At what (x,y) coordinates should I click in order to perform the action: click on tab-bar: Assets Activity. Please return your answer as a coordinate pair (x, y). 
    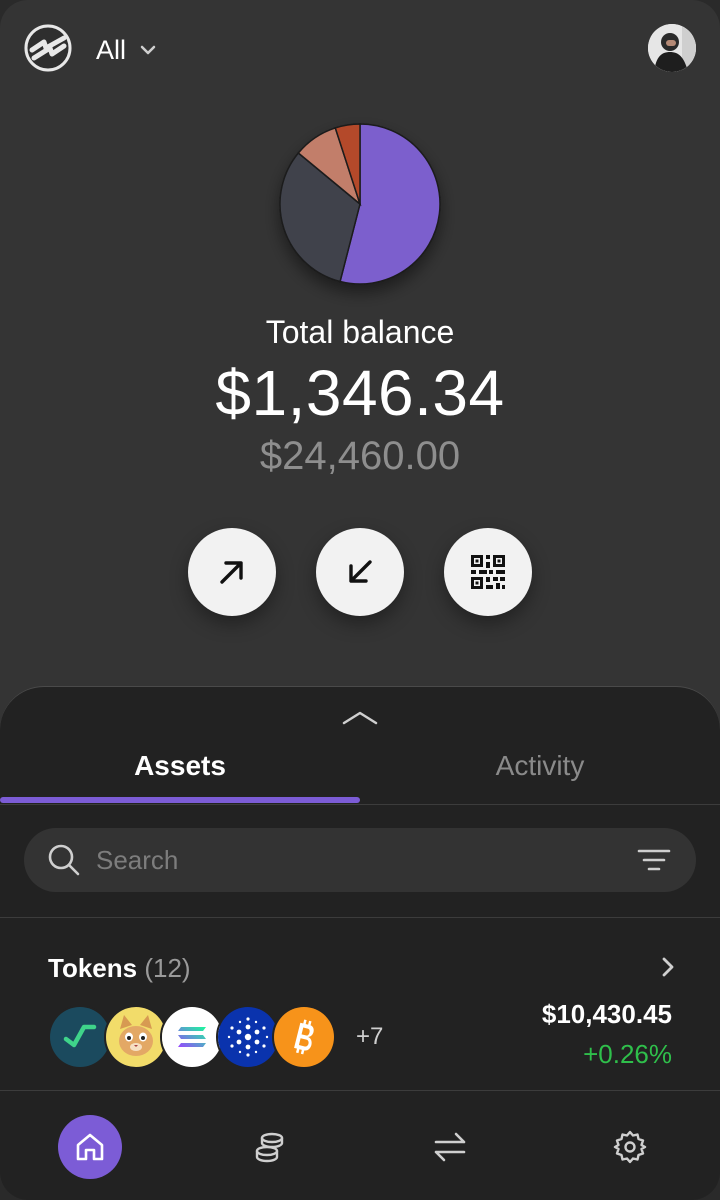
    Looking at the image, I should click on (360, 766).